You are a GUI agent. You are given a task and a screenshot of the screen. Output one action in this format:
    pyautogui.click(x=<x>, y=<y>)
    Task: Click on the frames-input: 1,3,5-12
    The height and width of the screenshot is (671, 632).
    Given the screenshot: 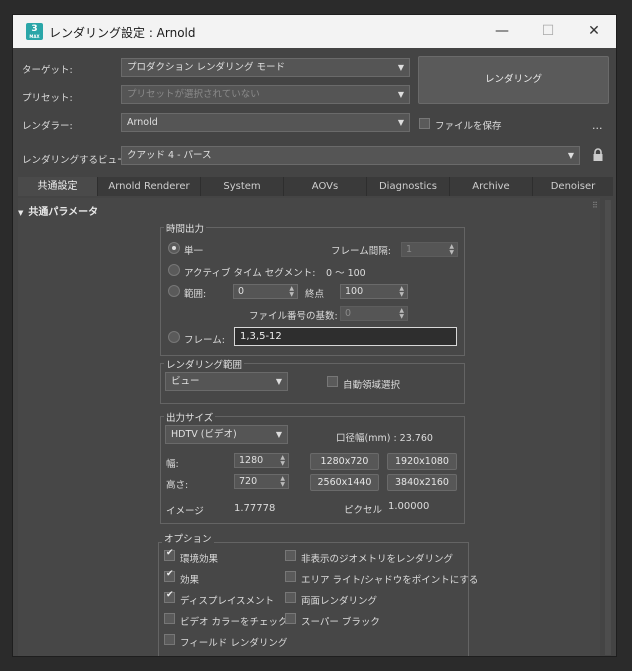 What is the action you would take?
    pyautogui.click(x=345, y=336)
    